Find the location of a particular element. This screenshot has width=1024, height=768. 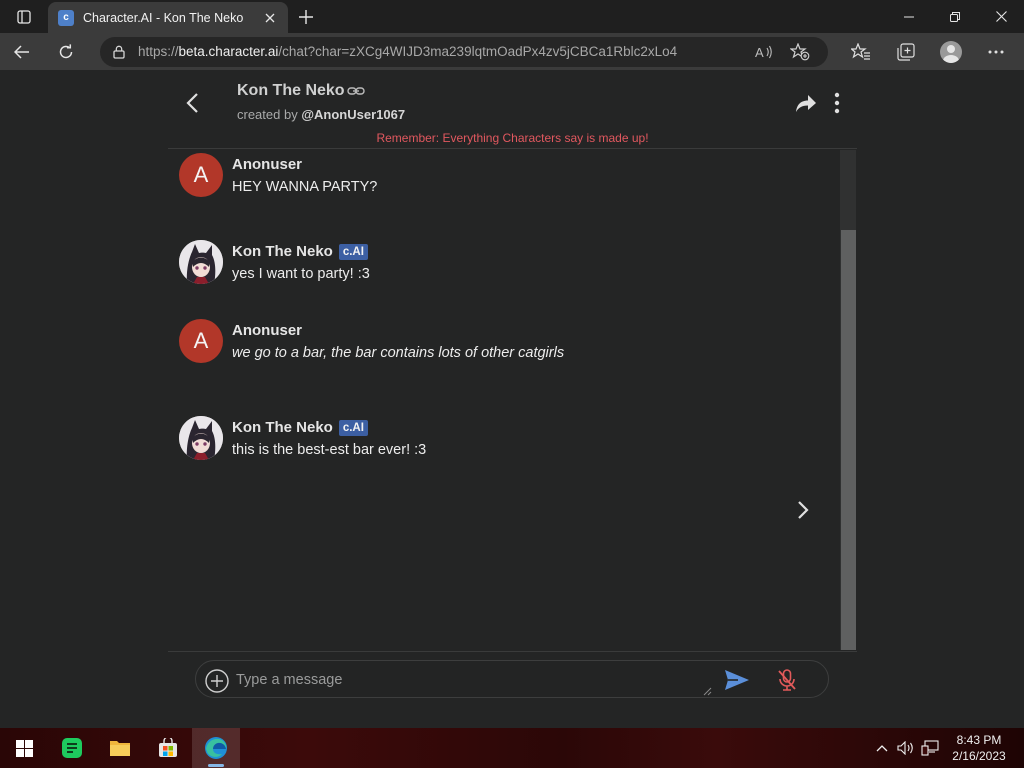

plus-icon is located at coordinates (306, 16).